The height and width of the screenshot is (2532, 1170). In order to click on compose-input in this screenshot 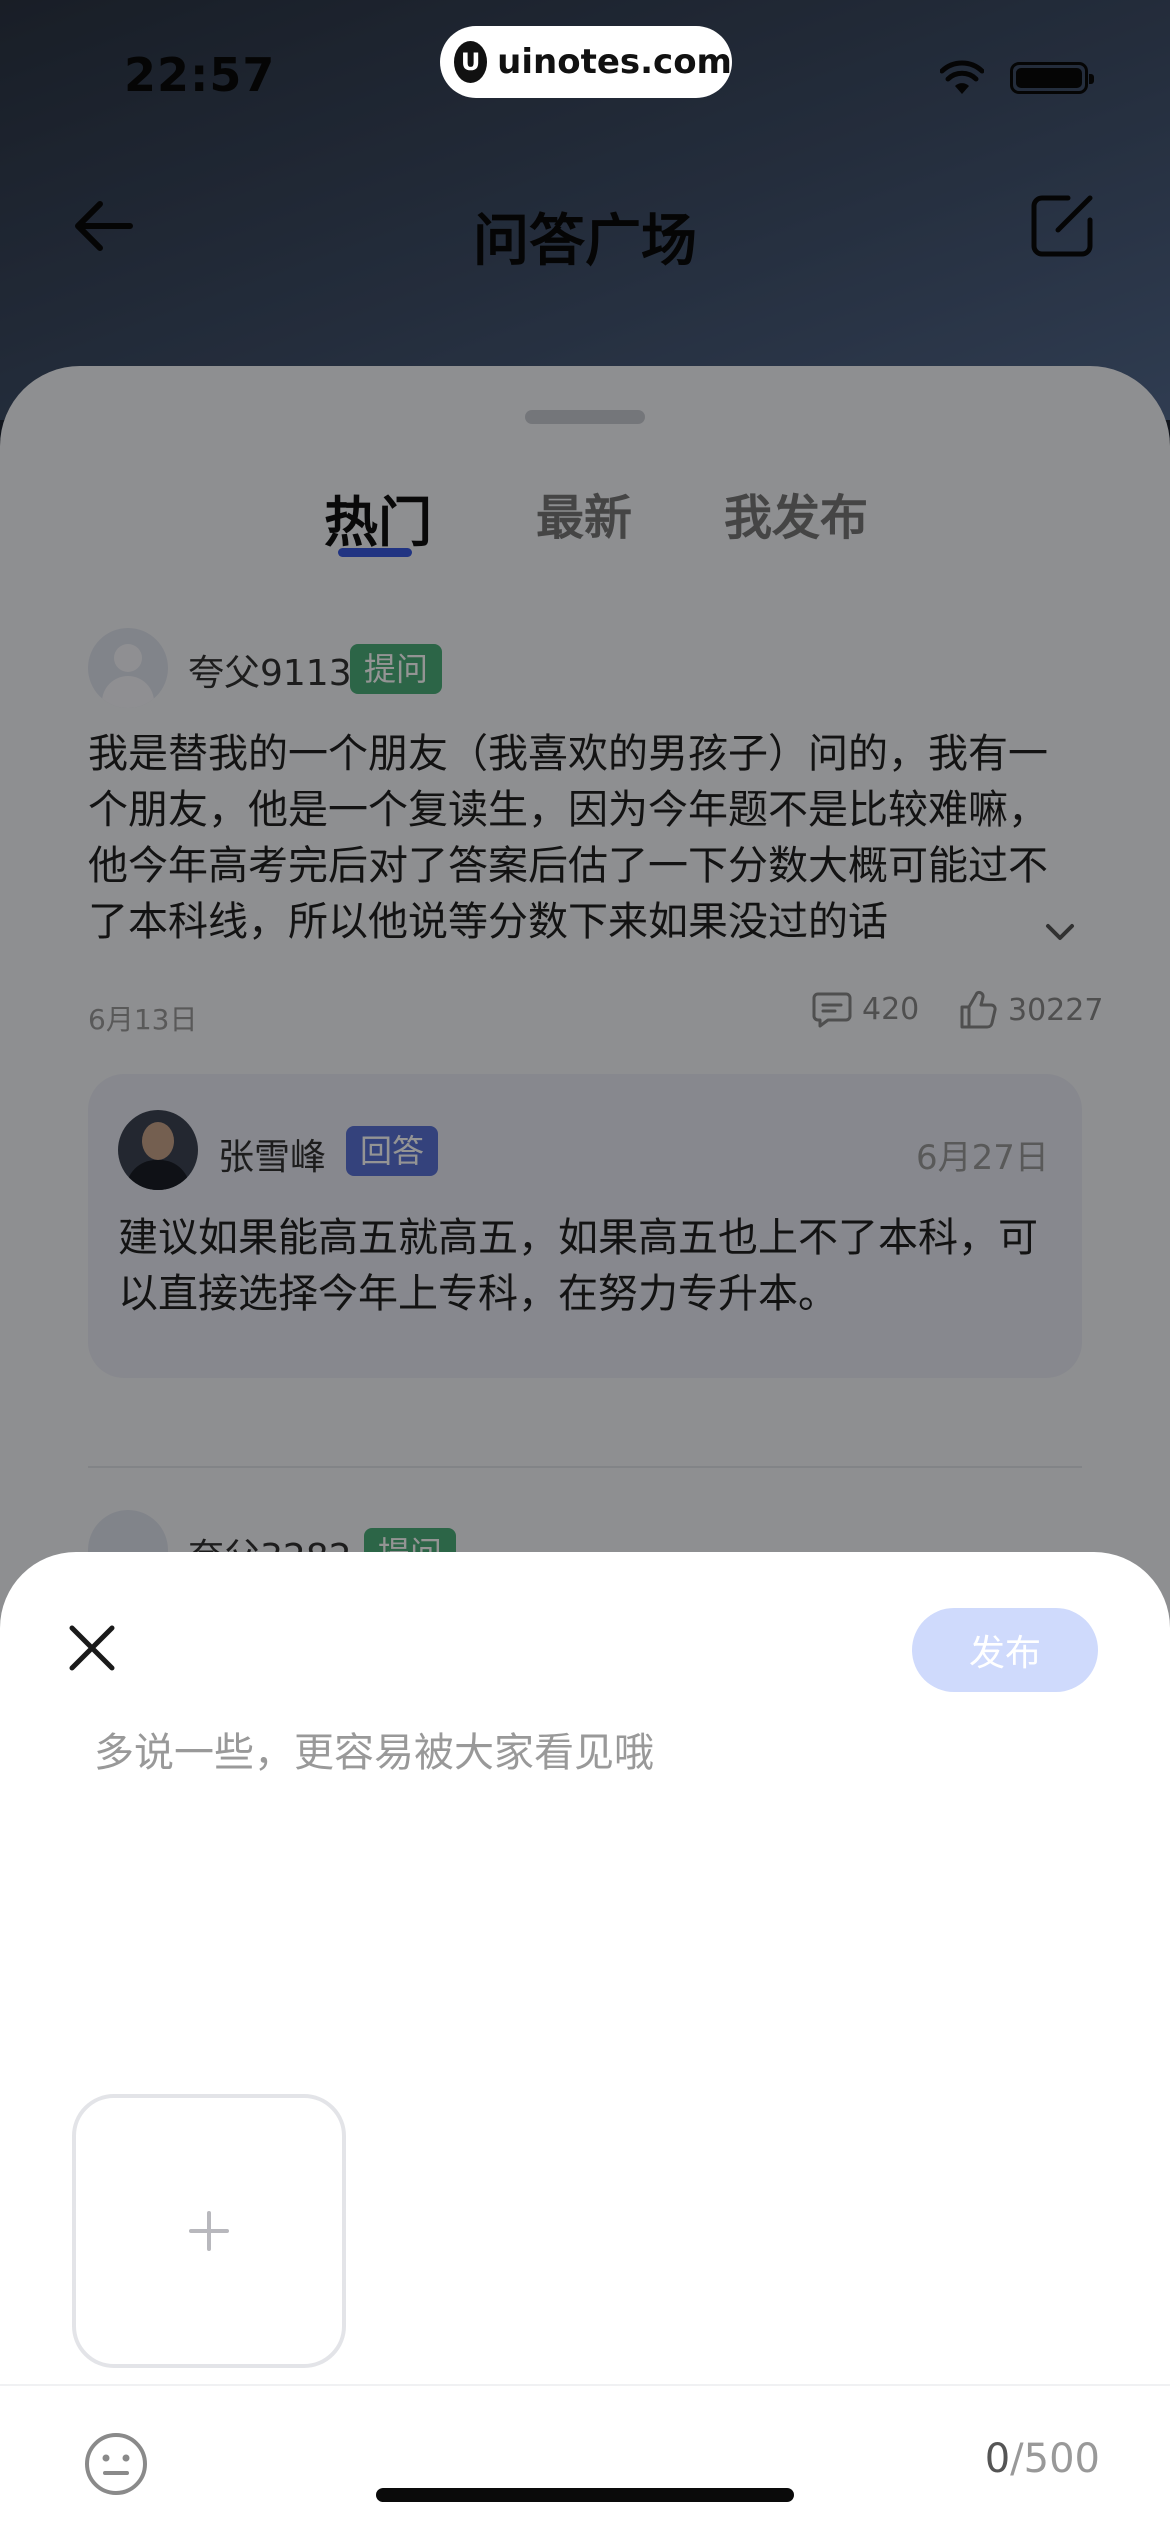, I will do `click(589, 1870)`.